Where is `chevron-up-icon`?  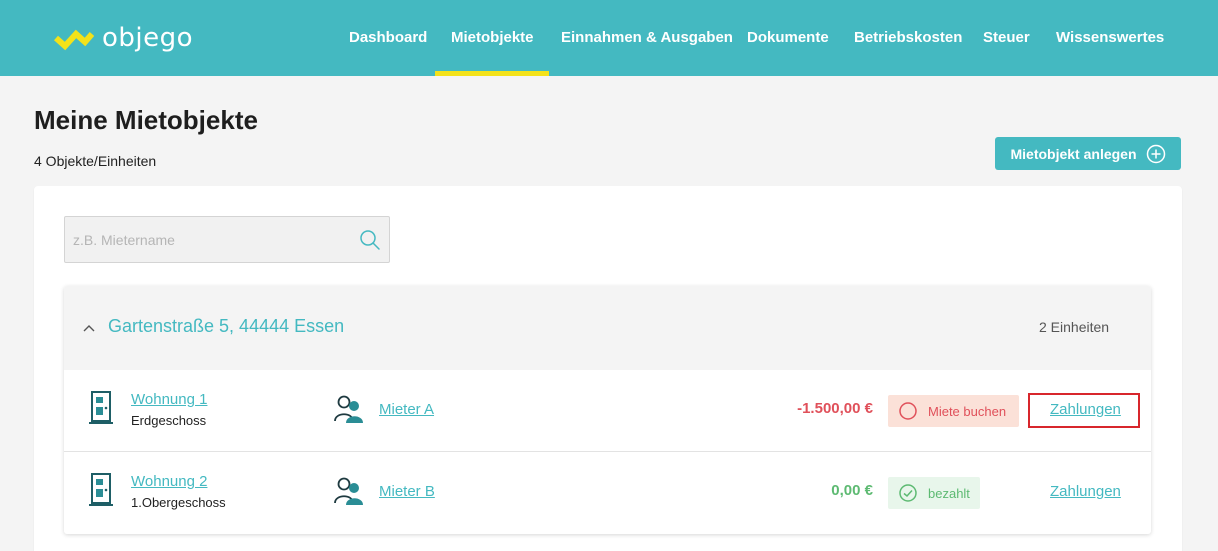 chevron-up-icon is located at coordinates (89, 329).